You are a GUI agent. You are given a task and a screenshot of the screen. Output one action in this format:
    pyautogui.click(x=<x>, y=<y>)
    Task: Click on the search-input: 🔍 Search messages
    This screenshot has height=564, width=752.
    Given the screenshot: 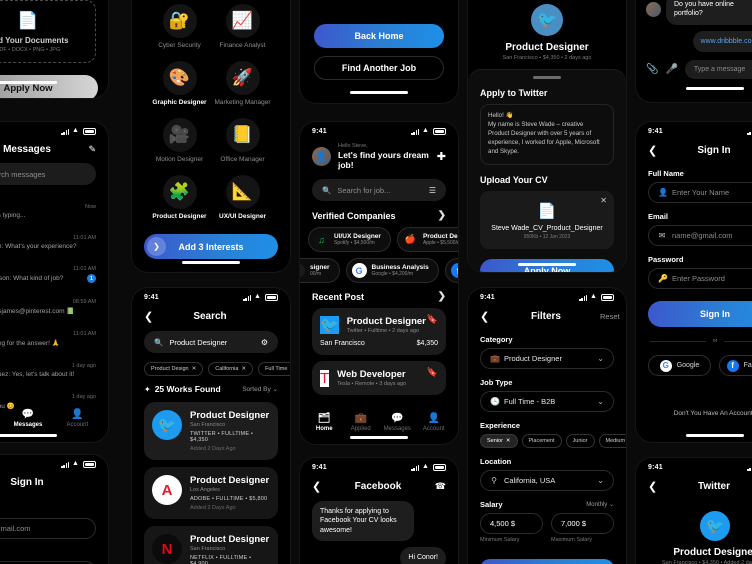 What is the action you would take?
    pyautogui.click(x=48, y=174)
    